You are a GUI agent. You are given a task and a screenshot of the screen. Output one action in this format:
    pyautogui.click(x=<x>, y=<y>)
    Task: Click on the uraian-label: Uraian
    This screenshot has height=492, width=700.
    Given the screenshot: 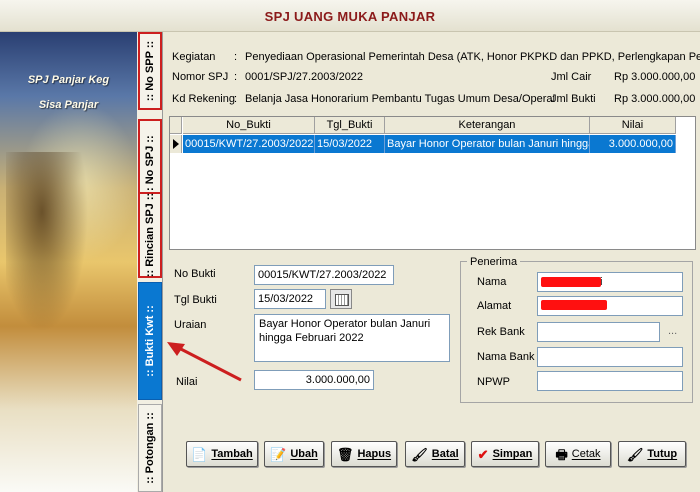 What is the action you would take?
    pyautogui.click(x=190, y=325)
    